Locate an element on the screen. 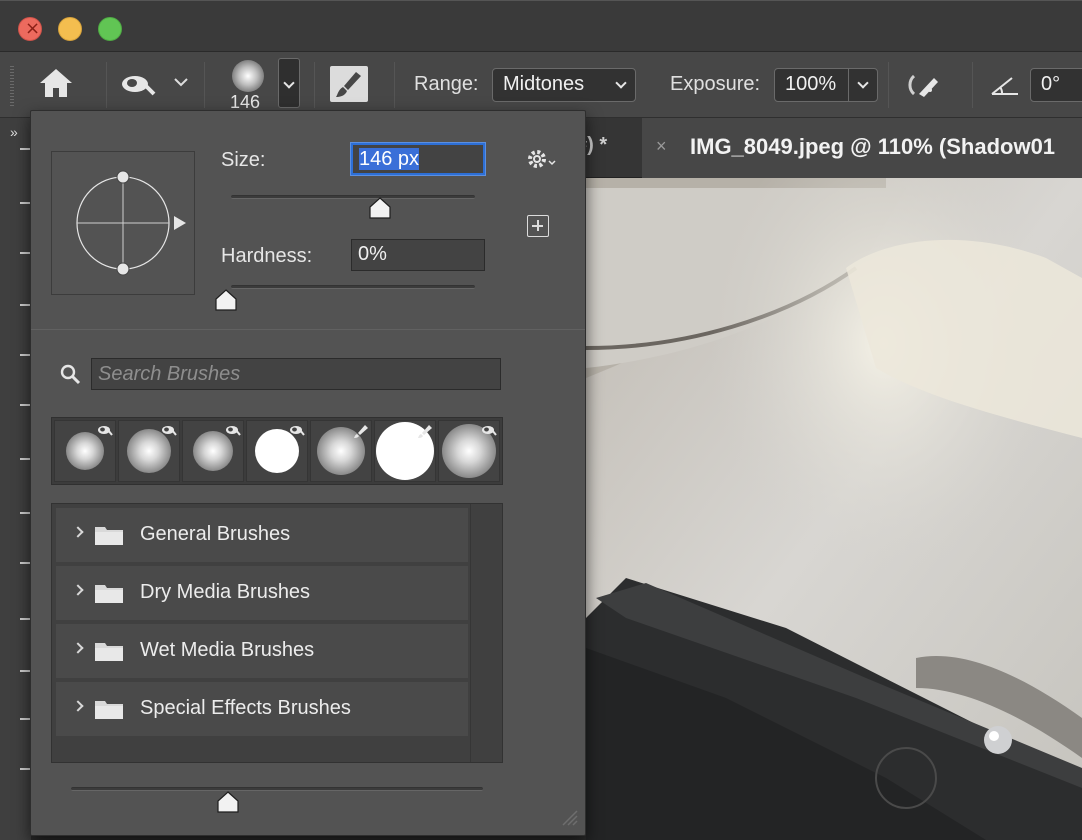  search-brushes-input is located at coordinates (296, 374).